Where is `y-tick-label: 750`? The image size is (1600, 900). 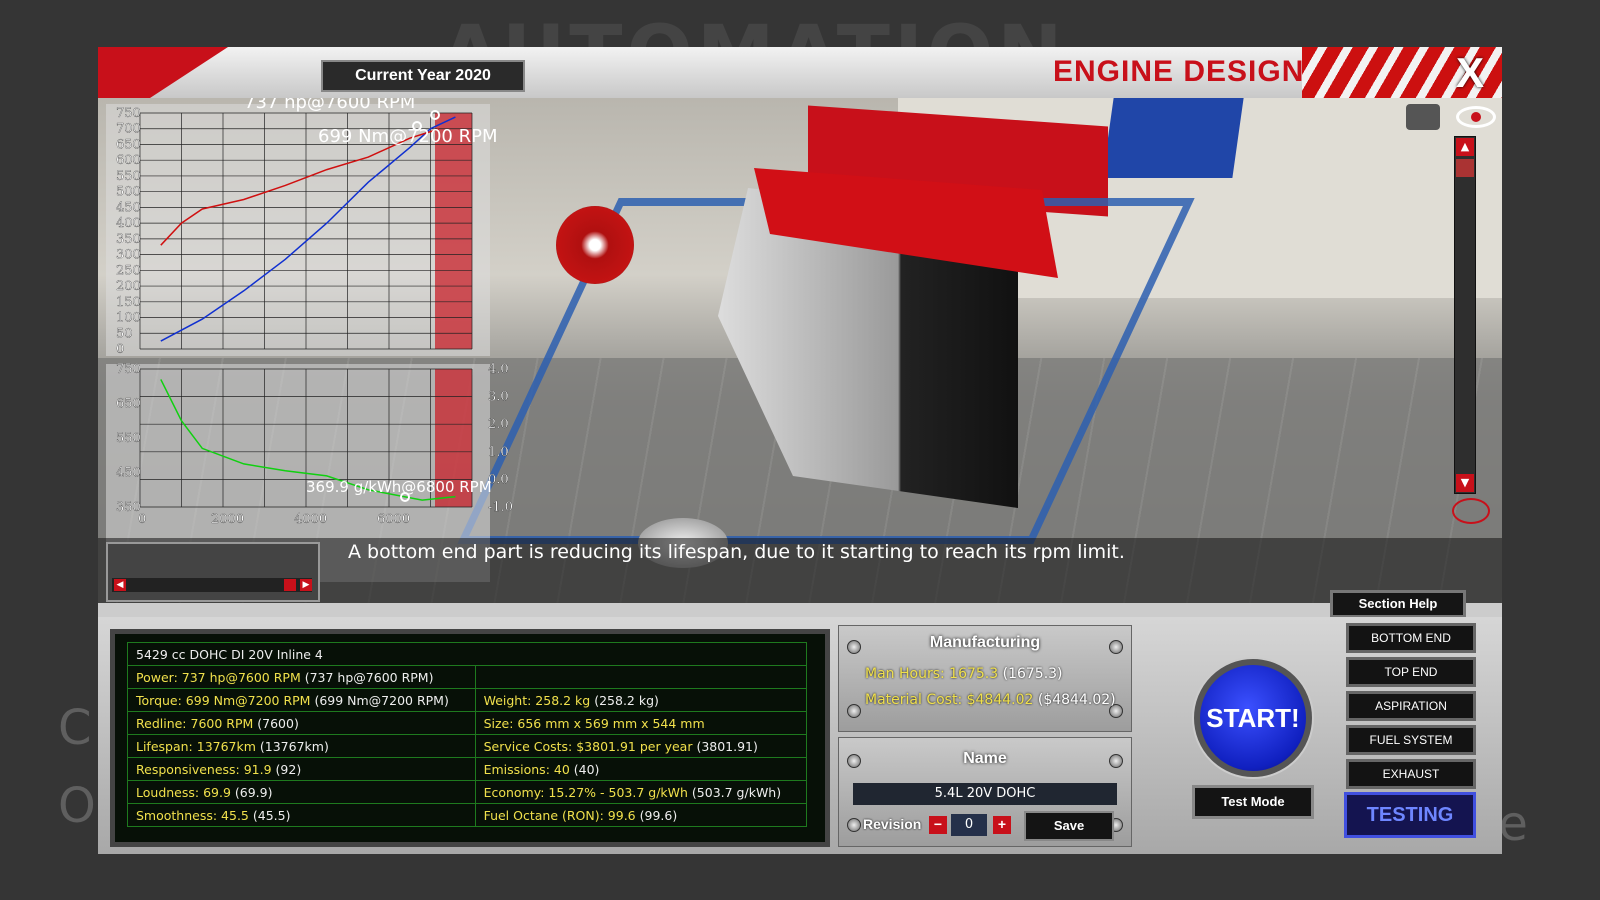
y-tick-label: 750 is located at coordinates (128, 369).